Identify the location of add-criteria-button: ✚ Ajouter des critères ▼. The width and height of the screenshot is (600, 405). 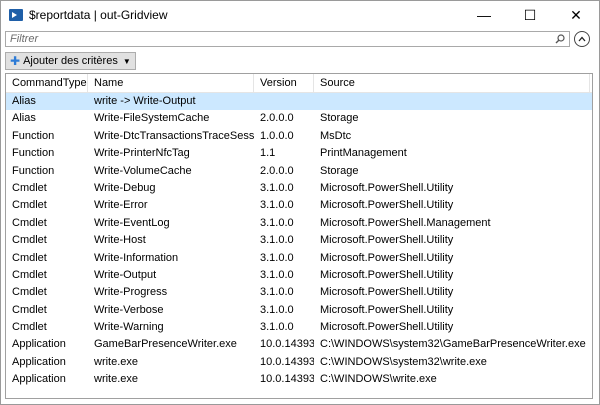
(70, 61).